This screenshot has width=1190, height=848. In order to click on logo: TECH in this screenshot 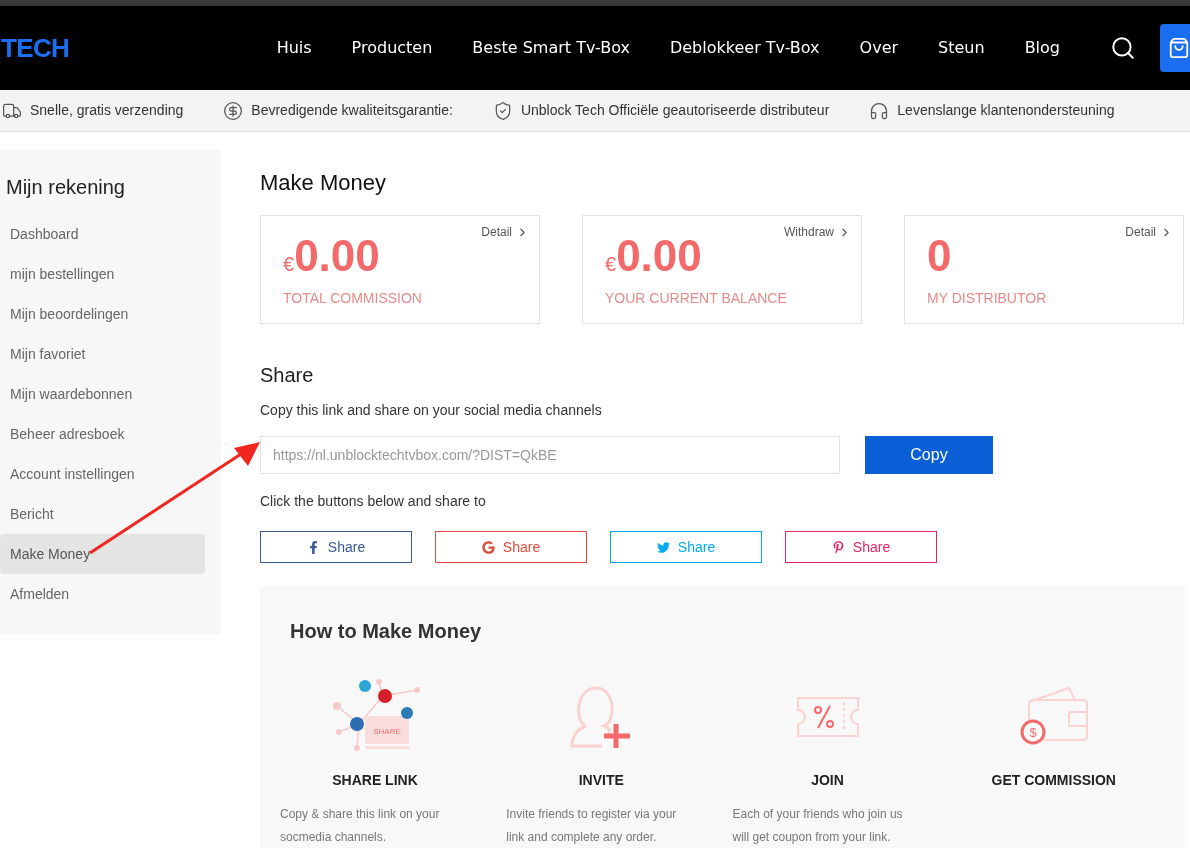, I will do `click(35, 48)`.